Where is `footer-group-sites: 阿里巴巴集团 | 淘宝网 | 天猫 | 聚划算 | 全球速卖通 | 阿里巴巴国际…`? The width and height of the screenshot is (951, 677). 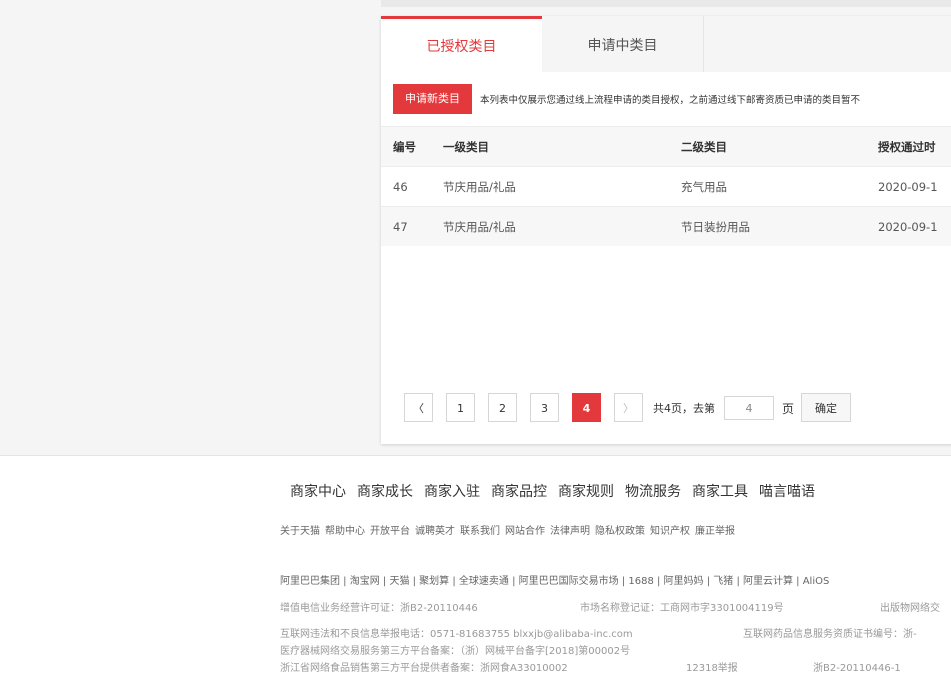 footer-group-sites: 阿里巴巴集团 | 淘宝网 | 天猫 | 聚划算 | 全球速卖通 | 阿里巴巴国际… is located at coordinates (554, 579).